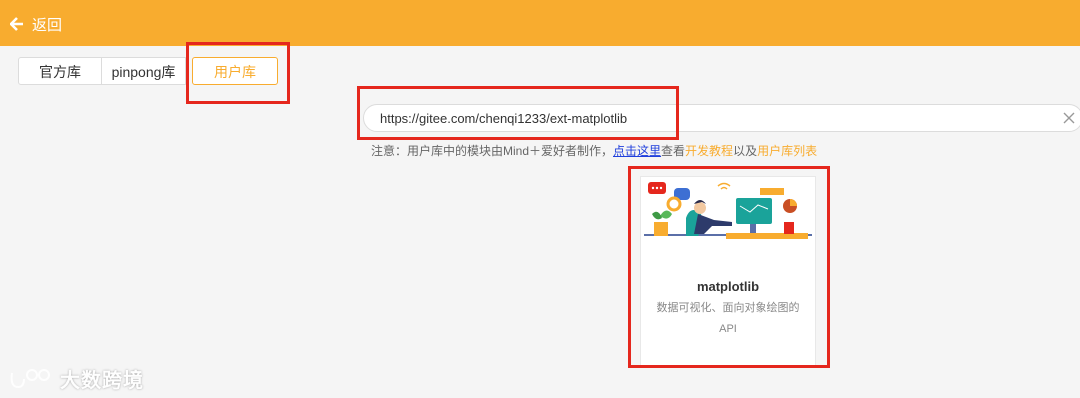  I want to click on tab-user-library: 用户库, so click(235, 71).